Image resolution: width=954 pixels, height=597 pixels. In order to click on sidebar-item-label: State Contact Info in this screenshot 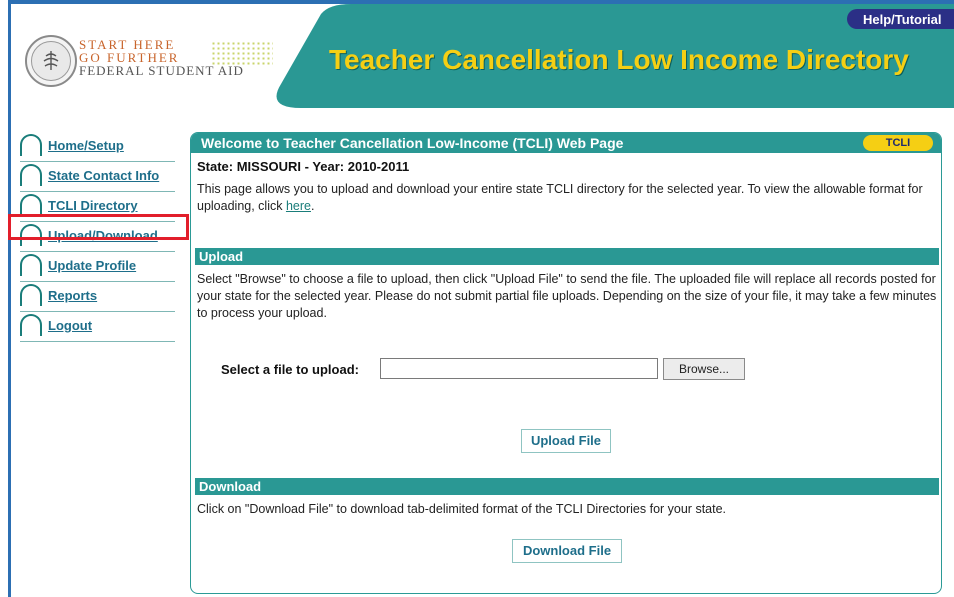, I will do `click(104, 175)`.